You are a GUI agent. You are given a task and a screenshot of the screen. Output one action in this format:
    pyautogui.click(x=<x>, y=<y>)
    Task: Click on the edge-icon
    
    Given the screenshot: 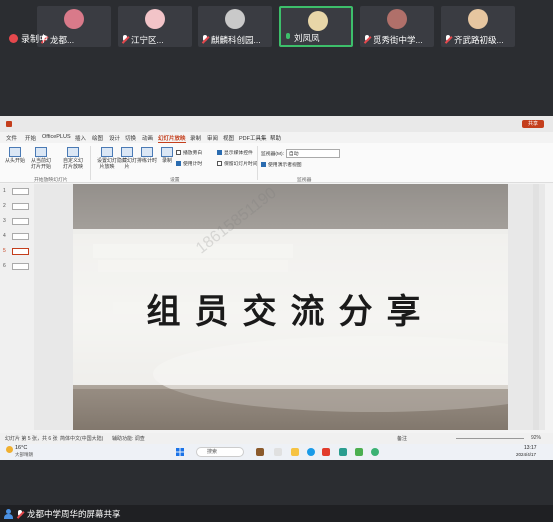 What is the action you would take?
    pyautogui.click(x=311, y=452)
    